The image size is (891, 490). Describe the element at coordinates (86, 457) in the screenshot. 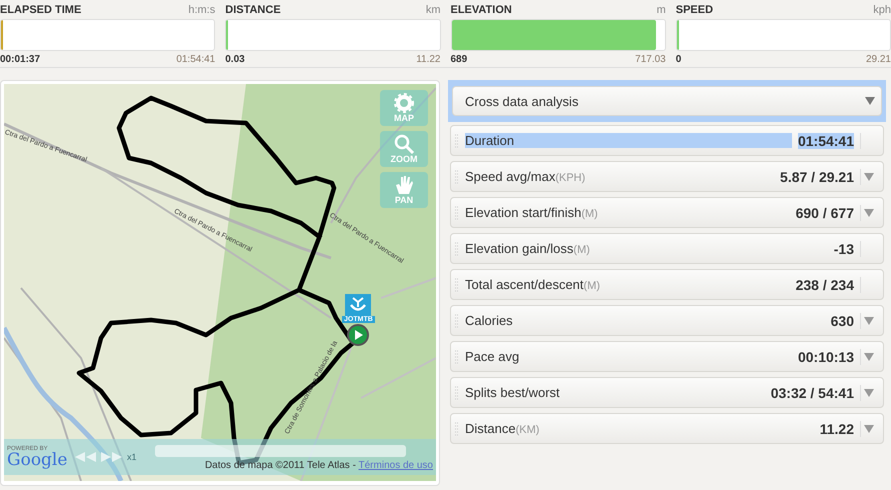

I see `rewind-icon` at that location.